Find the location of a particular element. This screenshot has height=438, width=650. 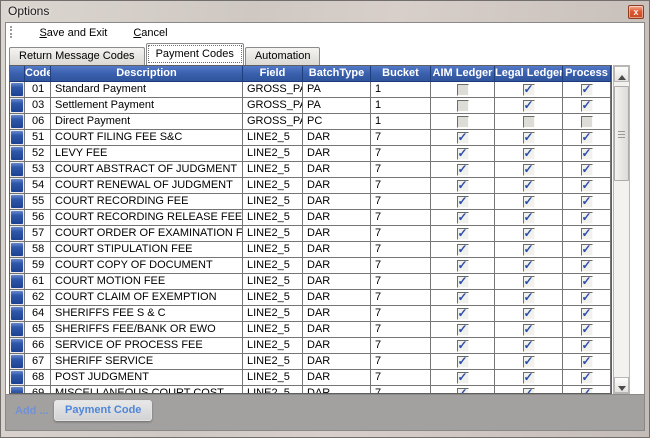

cell-description: POST JUDGMENT is located at coordinates (147, 378).